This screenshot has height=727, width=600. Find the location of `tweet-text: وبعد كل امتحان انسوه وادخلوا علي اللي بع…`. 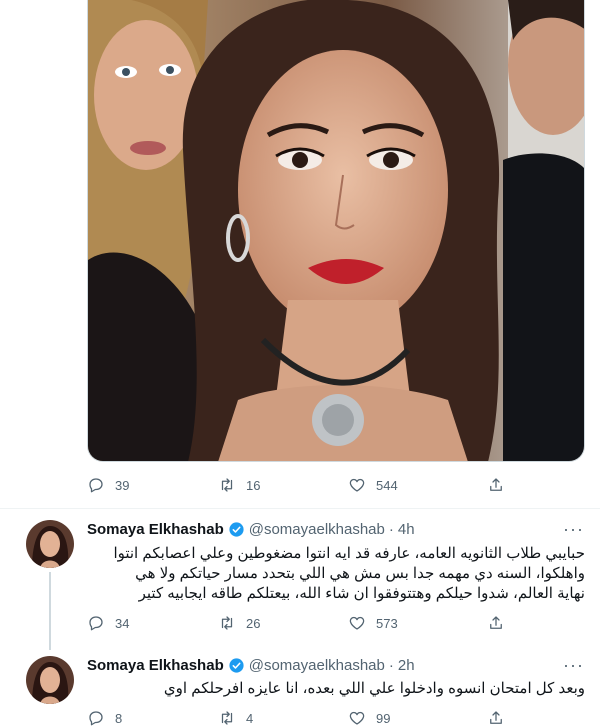

tweet-text: وبعد كل امتحان انسوه وادخلوا علي اللي بع… is located at coordinates (336, 689).